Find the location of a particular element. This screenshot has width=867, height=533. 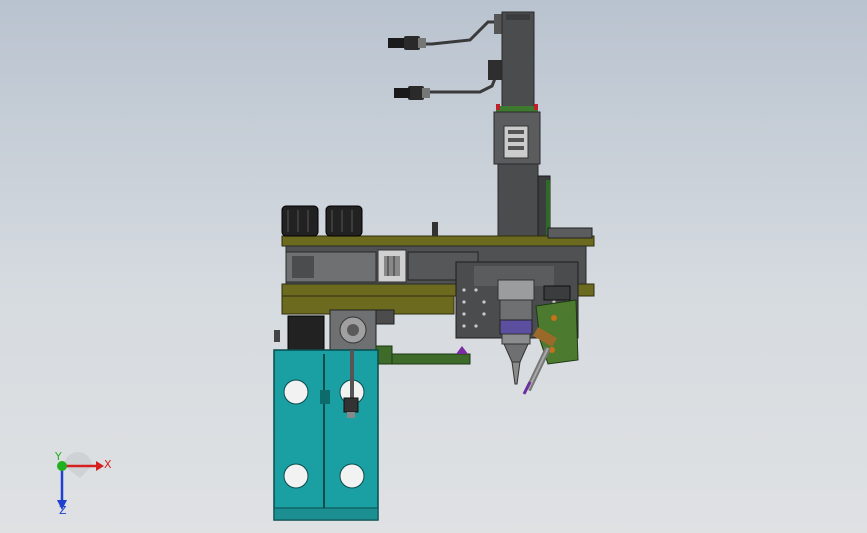

z-axis-label: Z is located at coordinates (63, 510).